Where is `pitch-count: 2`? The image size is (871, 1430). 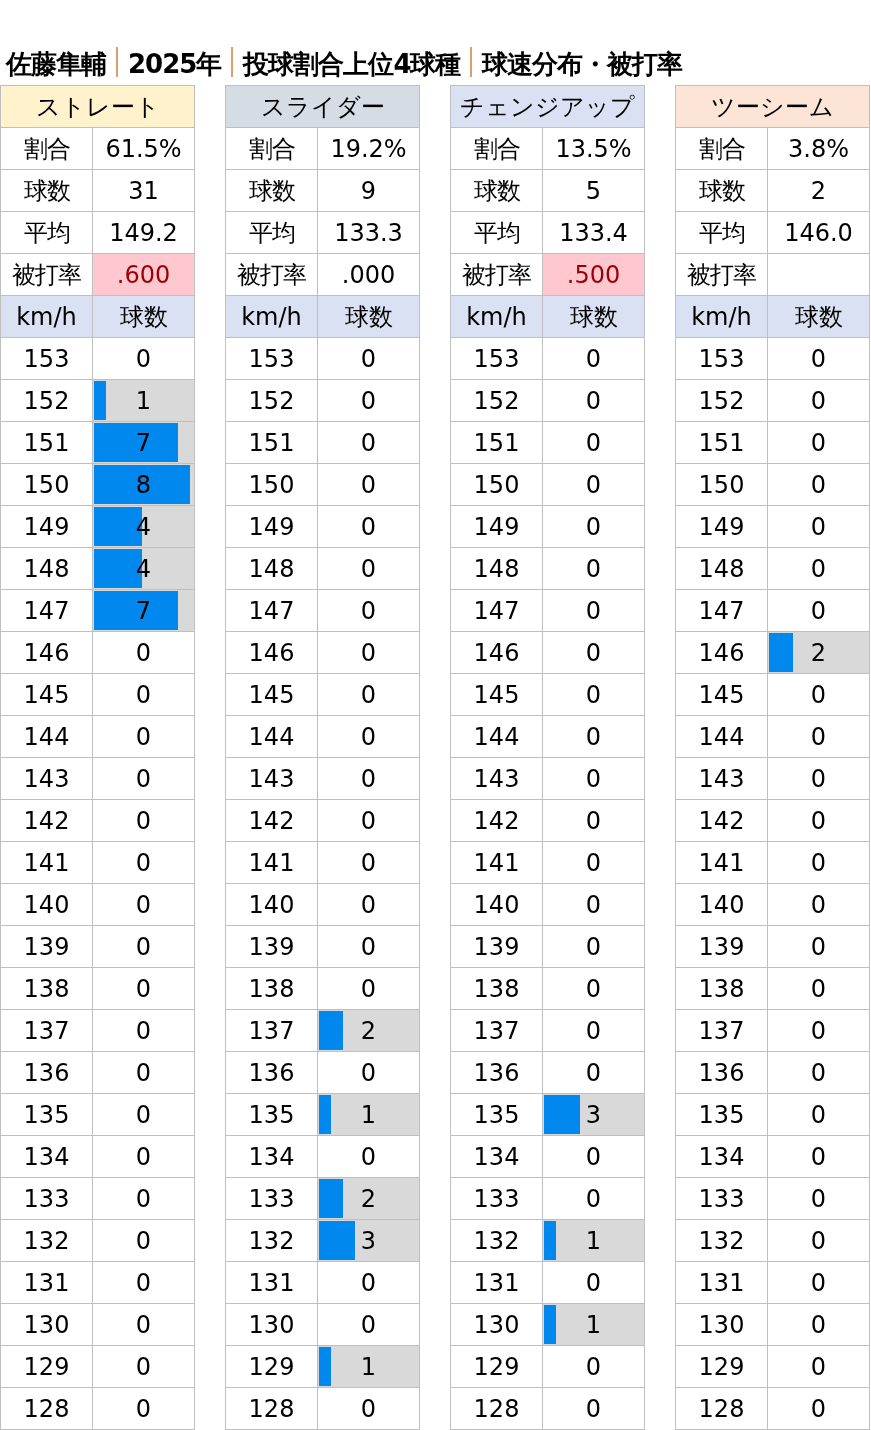 pitch-count: 2 is located at coordinates (818, 653).